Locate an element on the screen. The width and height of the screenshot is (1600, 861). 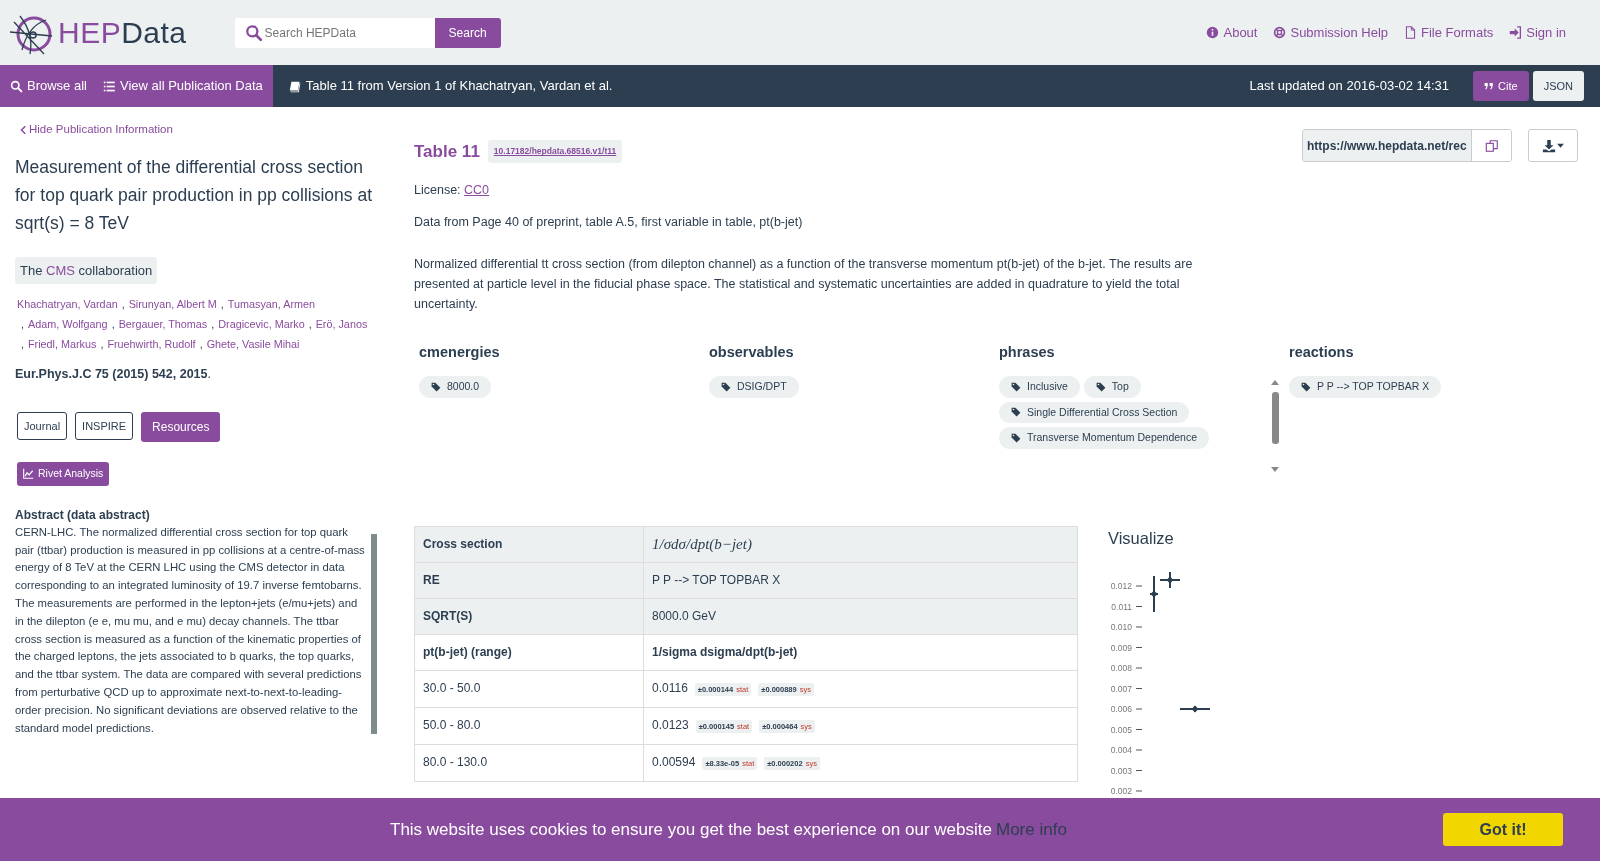
book-icon is located at coordinates (295, 86).